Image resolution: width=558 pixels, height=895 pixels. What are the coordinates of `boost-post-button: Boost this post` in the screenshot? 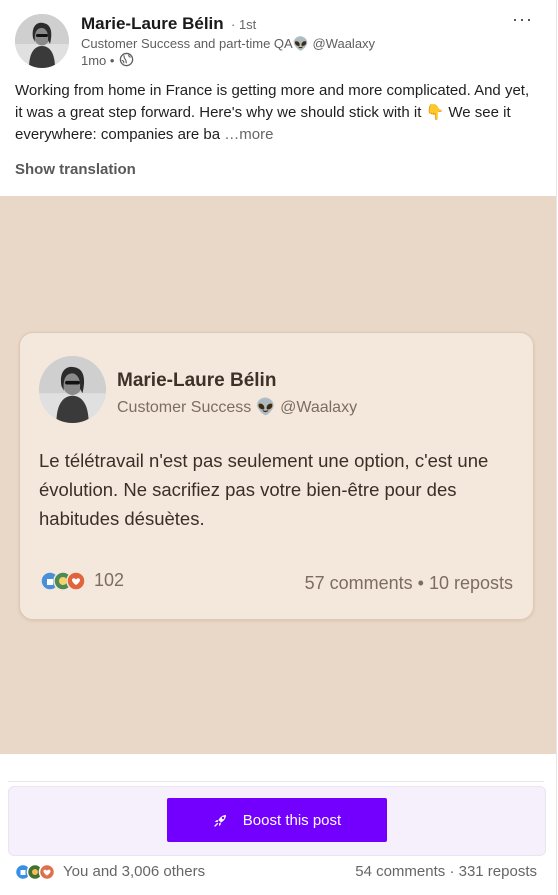 It's located at (277, 820).